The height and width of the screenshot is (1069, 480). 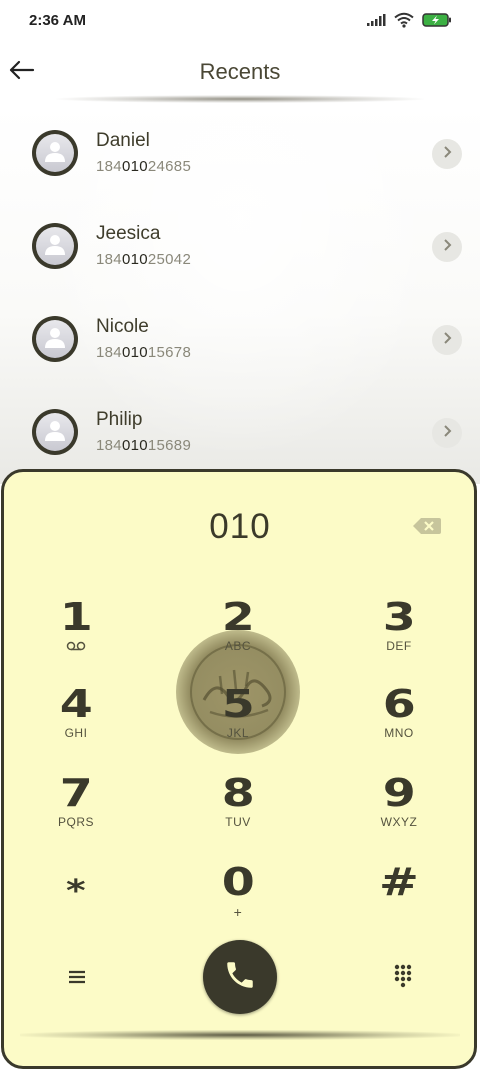 What do you see at coordinates (238, 793) in the screenshot?
I see `key-digit: 8` at bounding box center [238, 793].